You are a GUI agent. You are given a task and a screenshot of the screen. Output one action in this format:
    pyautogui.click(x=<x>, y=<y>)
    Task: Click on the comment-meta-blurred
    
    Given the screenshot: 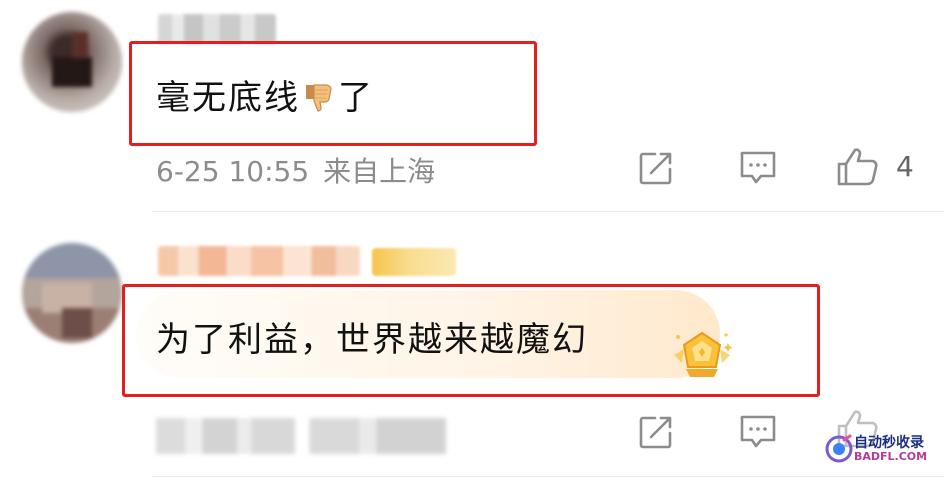 What is the action you would take?
    pyautogui.click(x=301, y=436)
    